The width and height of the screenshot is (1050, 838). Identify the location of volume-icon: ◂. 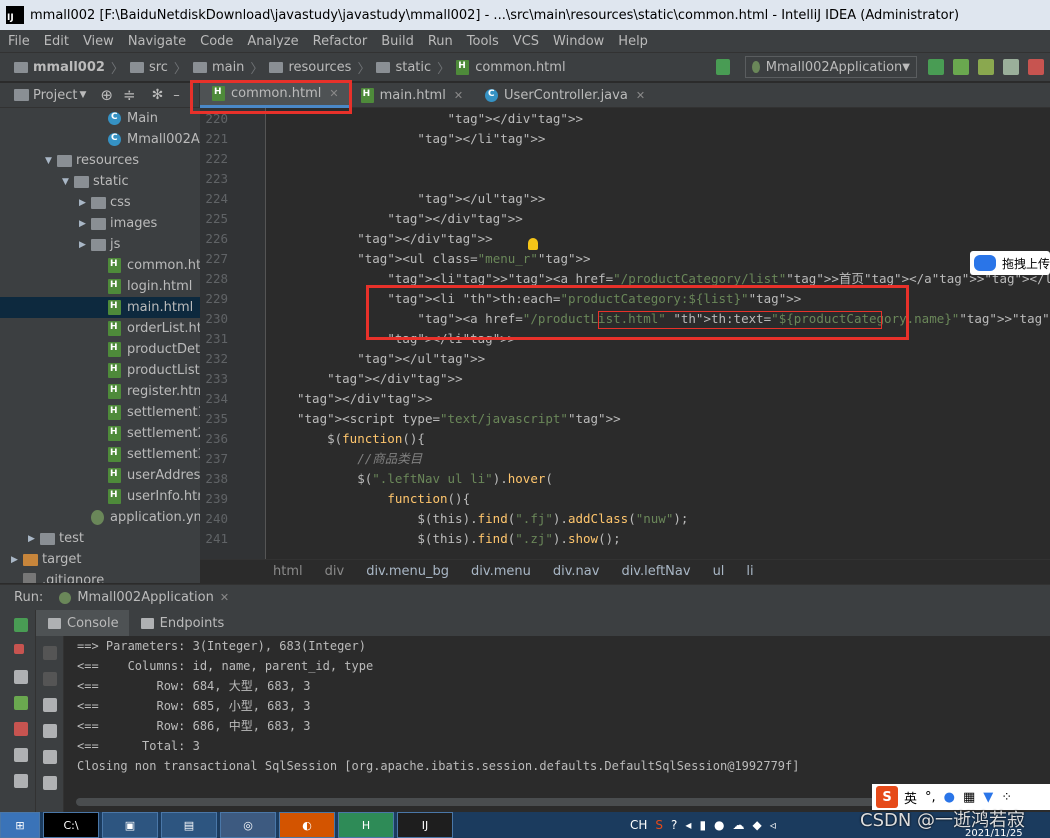
(688, 825).